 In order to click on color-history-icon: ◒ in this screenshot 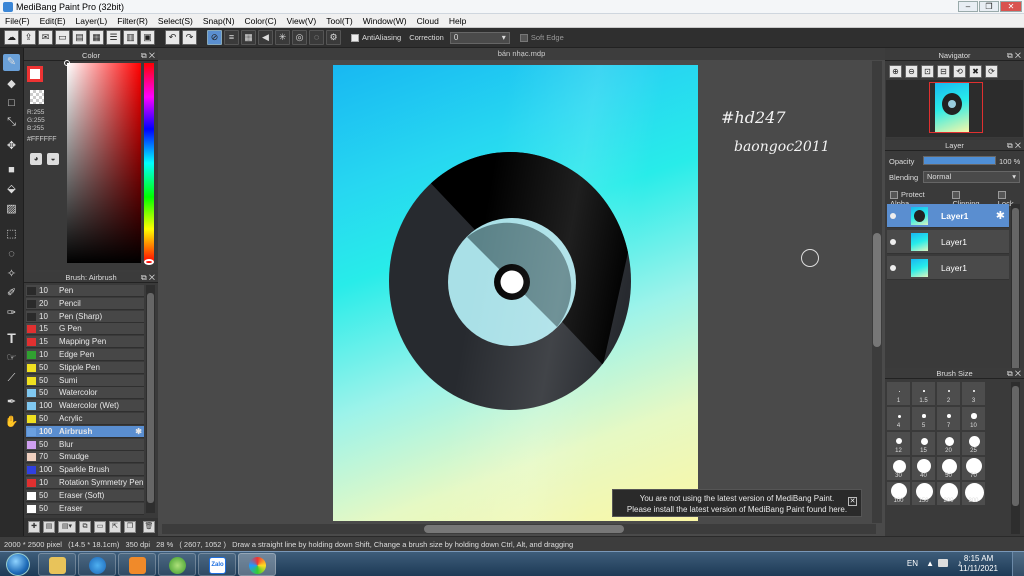, I will do `click(53, 159)`.